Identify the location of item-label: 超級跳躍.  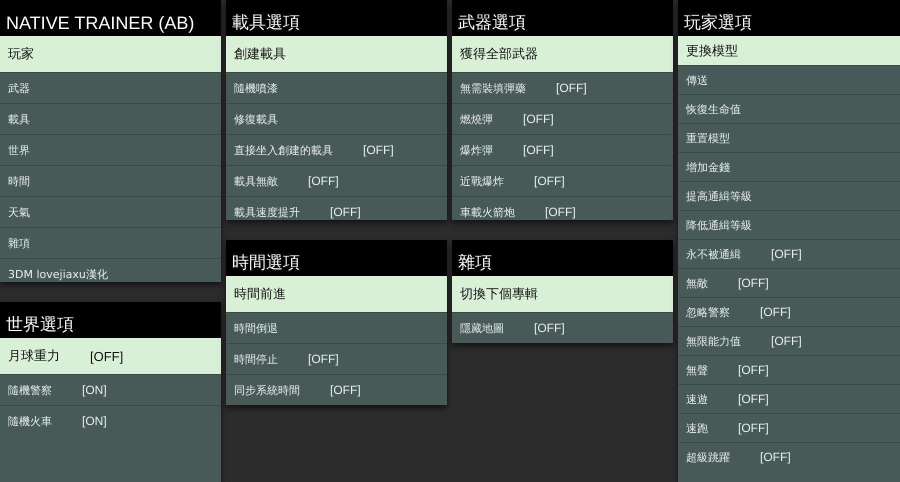
(708, 457).